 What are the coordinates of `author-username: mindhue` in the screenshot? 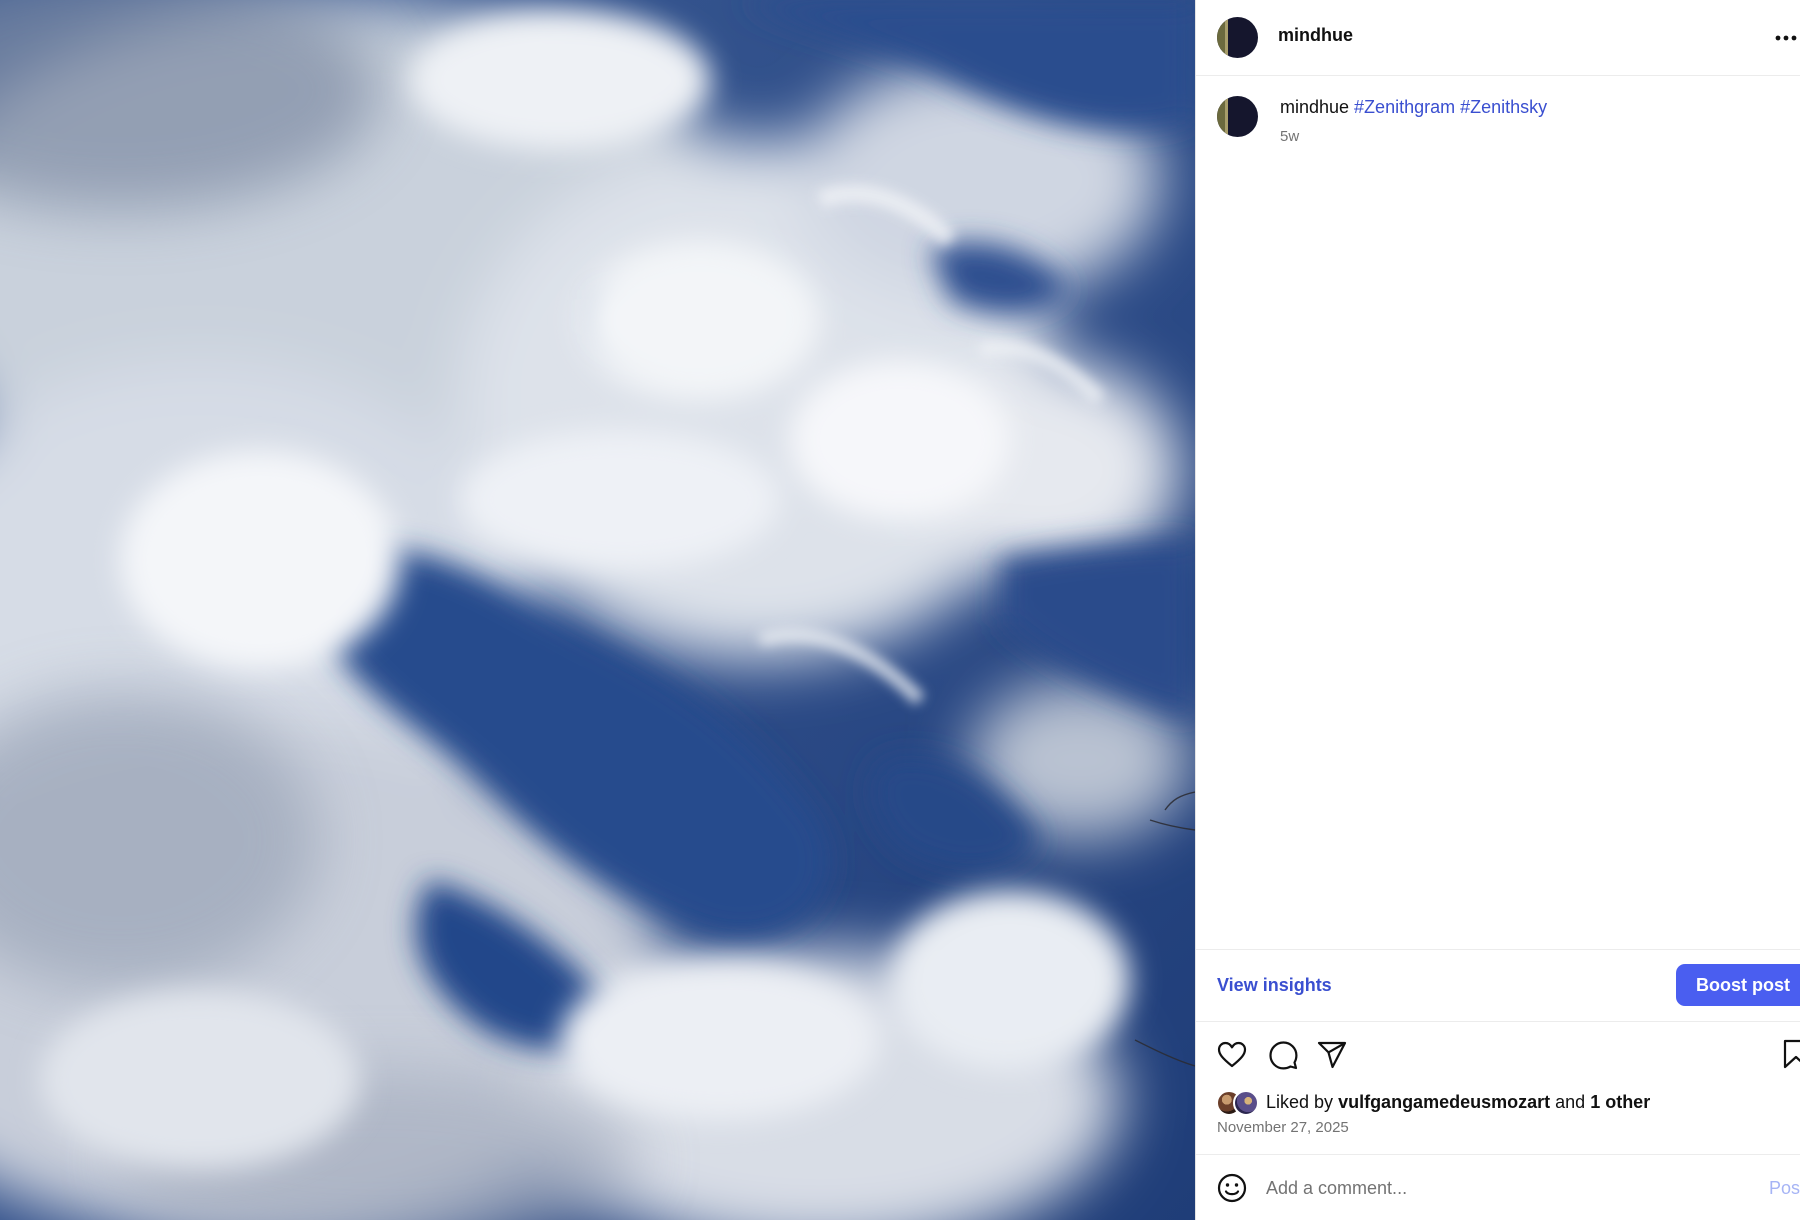 It's located at (1315, 35).